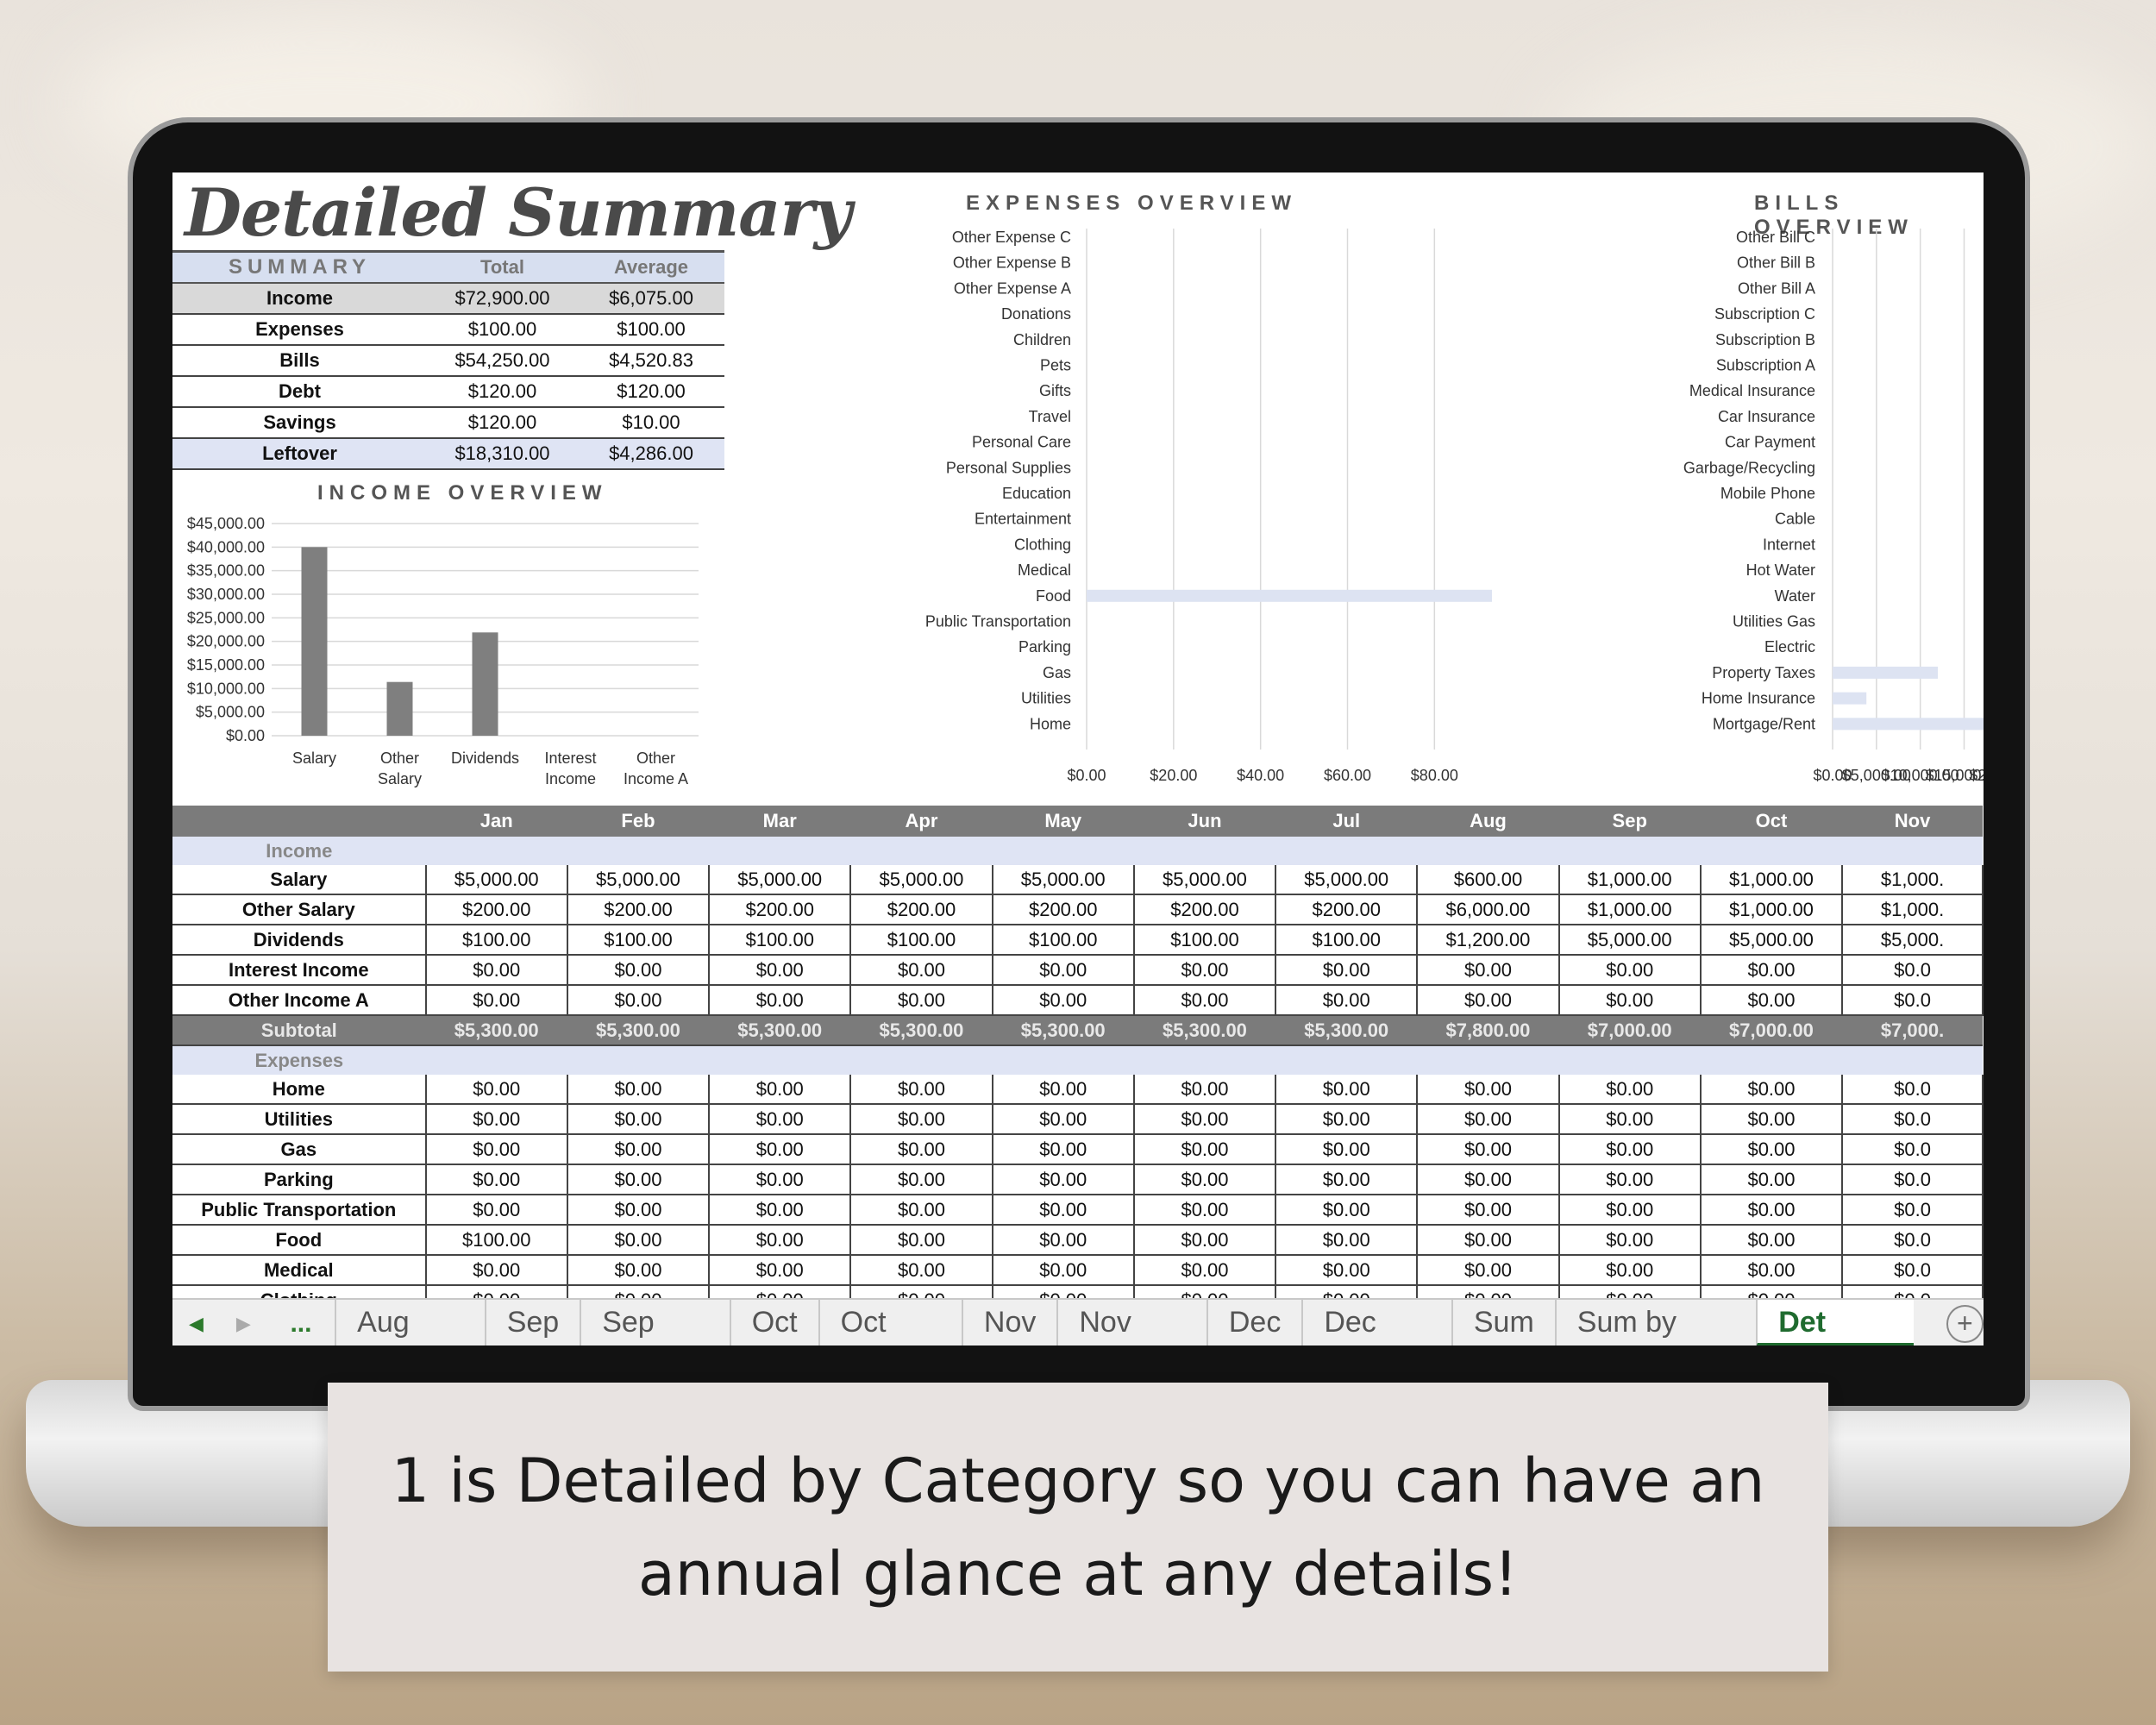 The image size is (2156, 1725). What do you see at coordinates (299, 1060) in the screenshot?
I see `section-label: Expenses` at bounding box center [299, 1060].